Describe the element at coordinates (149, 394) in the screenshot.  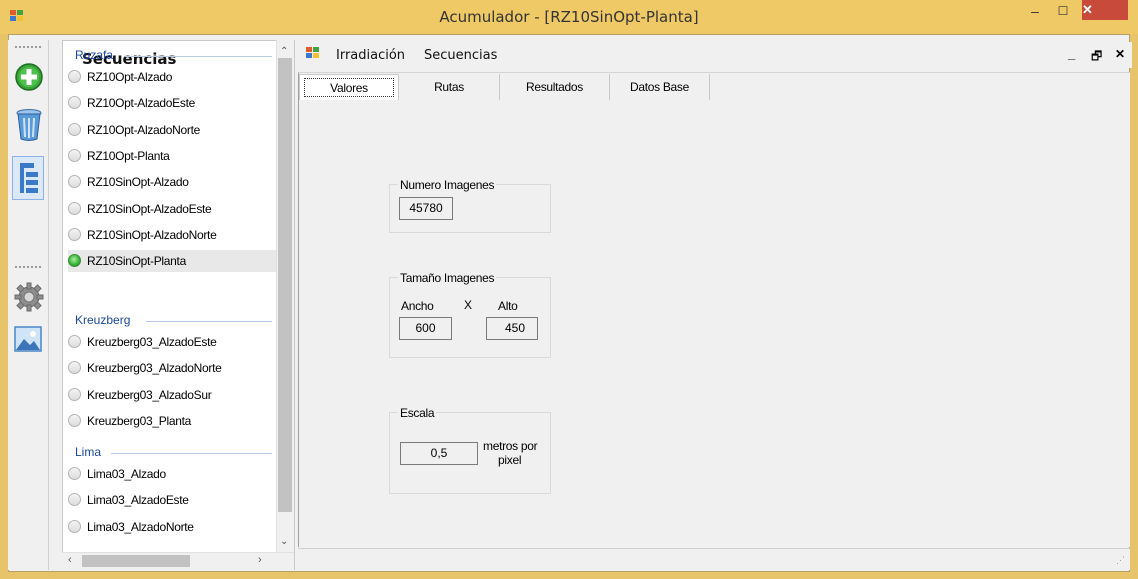
I see `sequence-item-label: Kreuzberg03_AlzadoSur` at that location.